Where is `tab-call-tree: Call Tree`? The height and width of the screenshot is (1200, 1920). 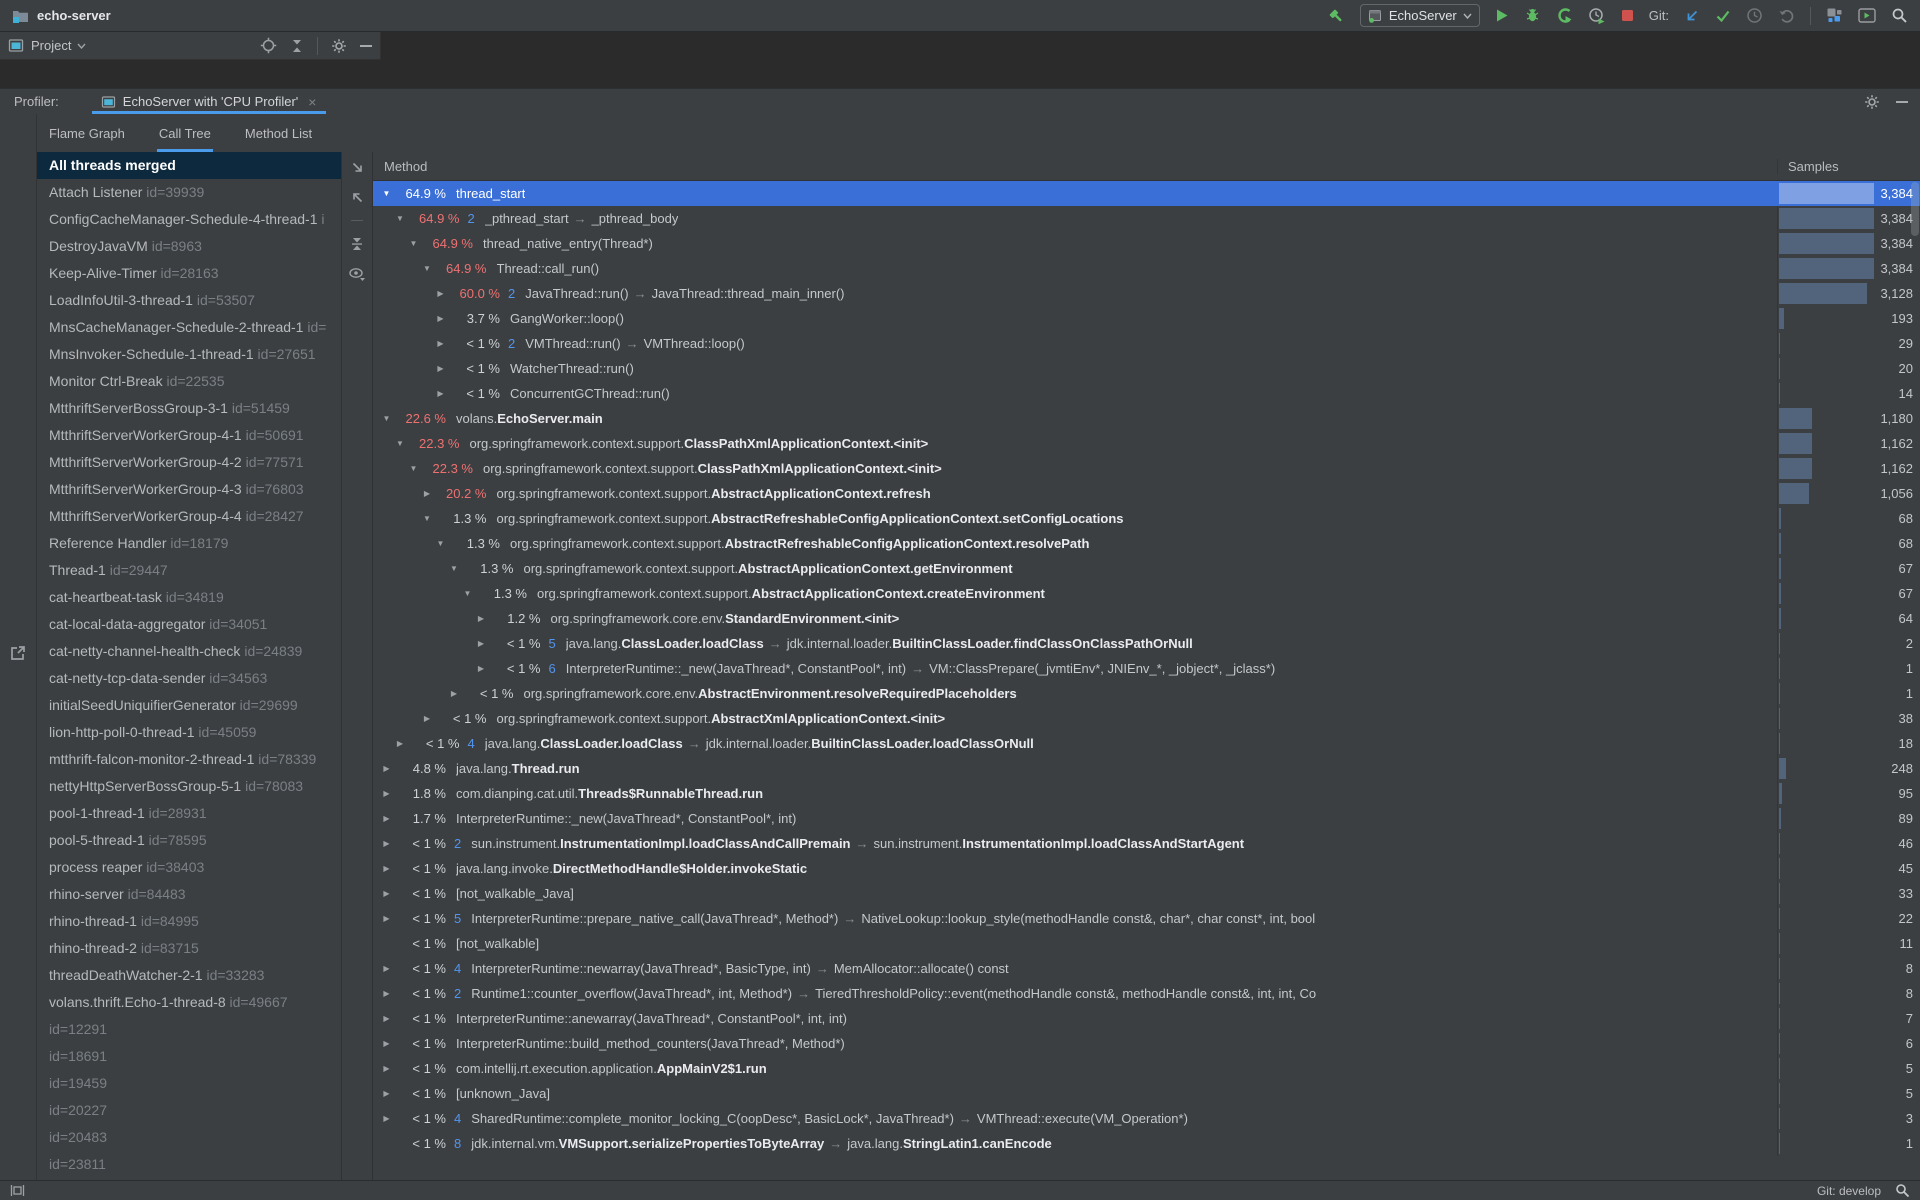 tab-call-tree: Call Tree is located at coordinates (184, 133).